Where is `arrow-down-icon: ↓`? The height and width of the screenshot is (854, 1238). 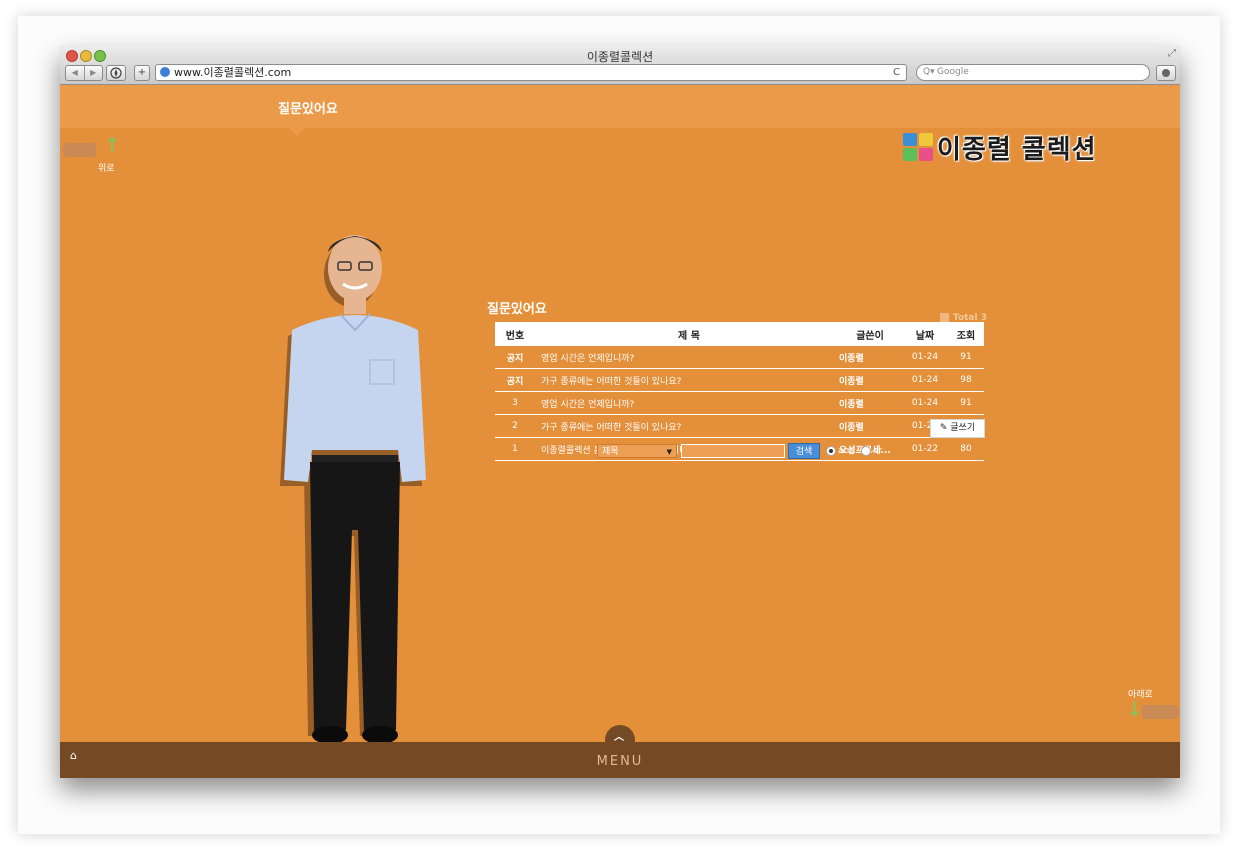 arrow-down-icon: ↓ is located at coordinates (1134, 709).